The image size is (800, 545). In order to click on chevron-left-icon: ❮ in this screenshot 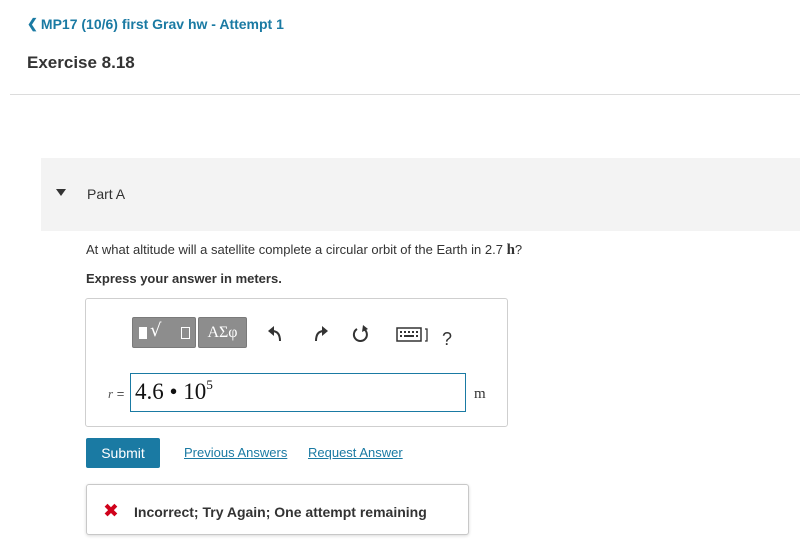, I will do `click(32, 23)`.